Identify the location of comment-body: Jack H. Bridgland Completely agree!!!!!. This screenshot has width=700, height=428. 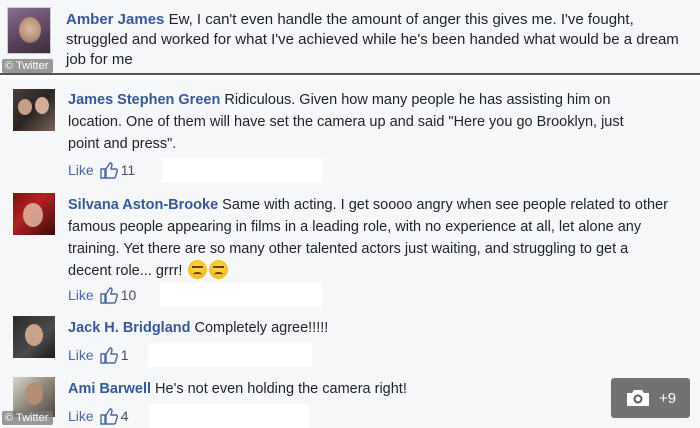
(368, 328).